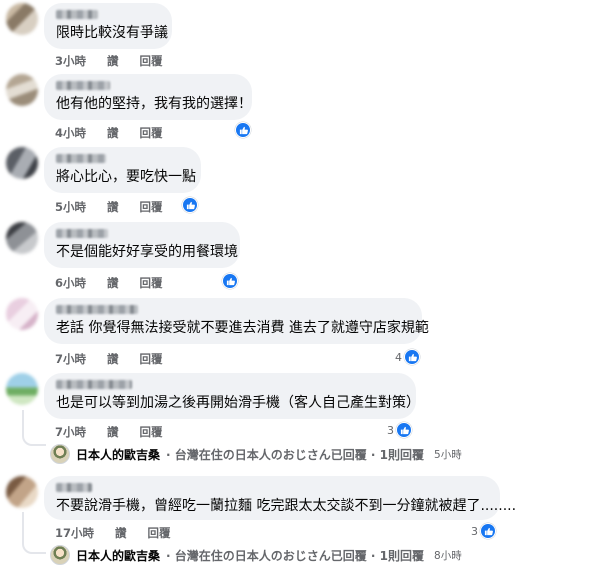 This screenshot has height=575, width=592. I want to click on comment-text: 他有他的堅持，我有我的選擇！, so click(154, 104).